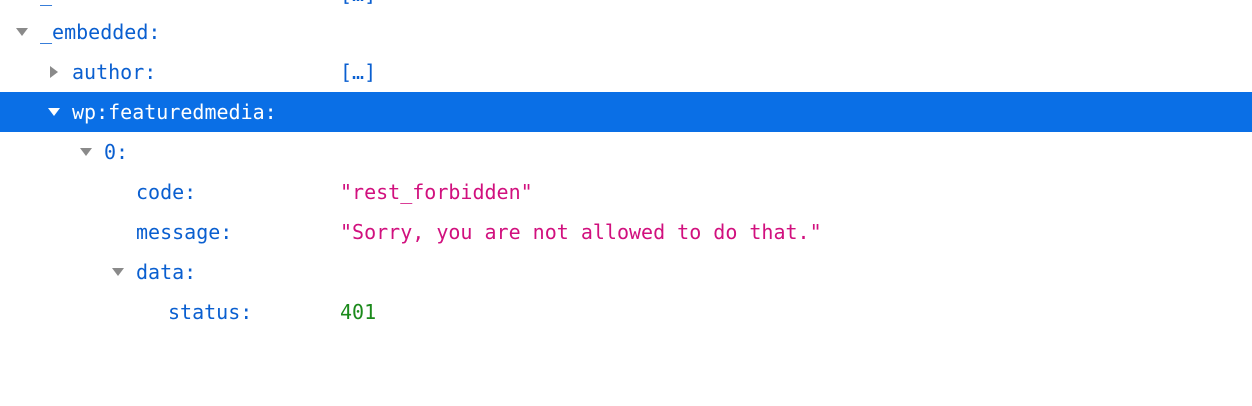  Describe the element at coordinates (436, 192) in the screenshot. I see `row-value: "rest_forbidden"` at that location.